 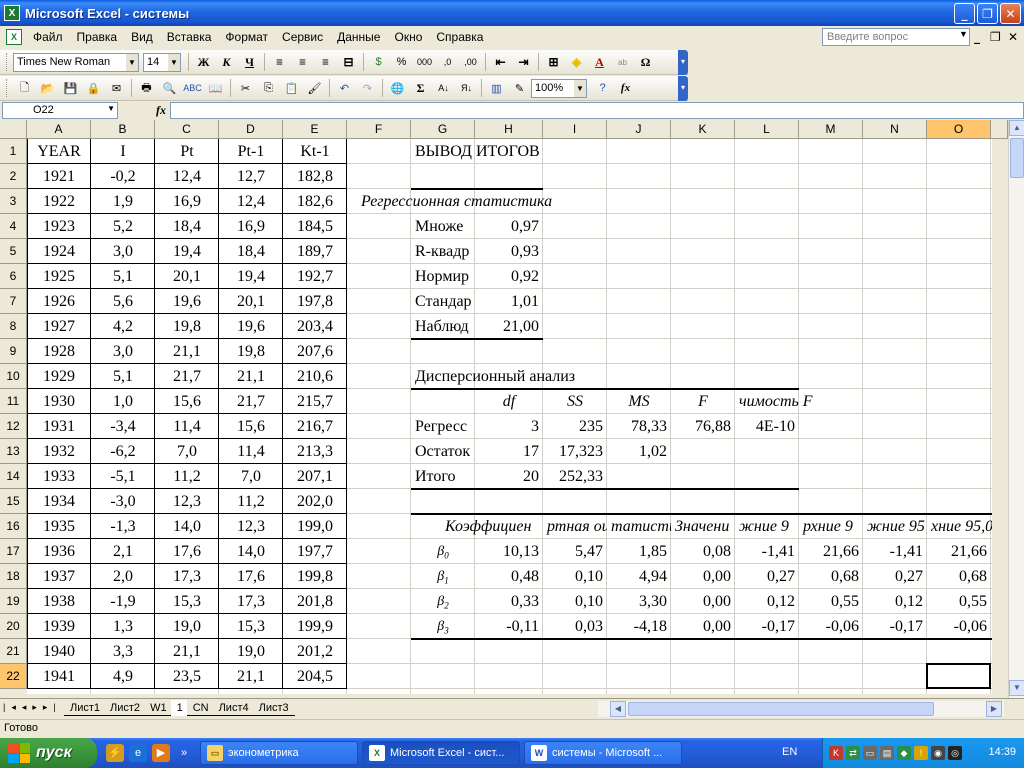 I want to click on font-color-icon: A, so click(x=599, y=62).